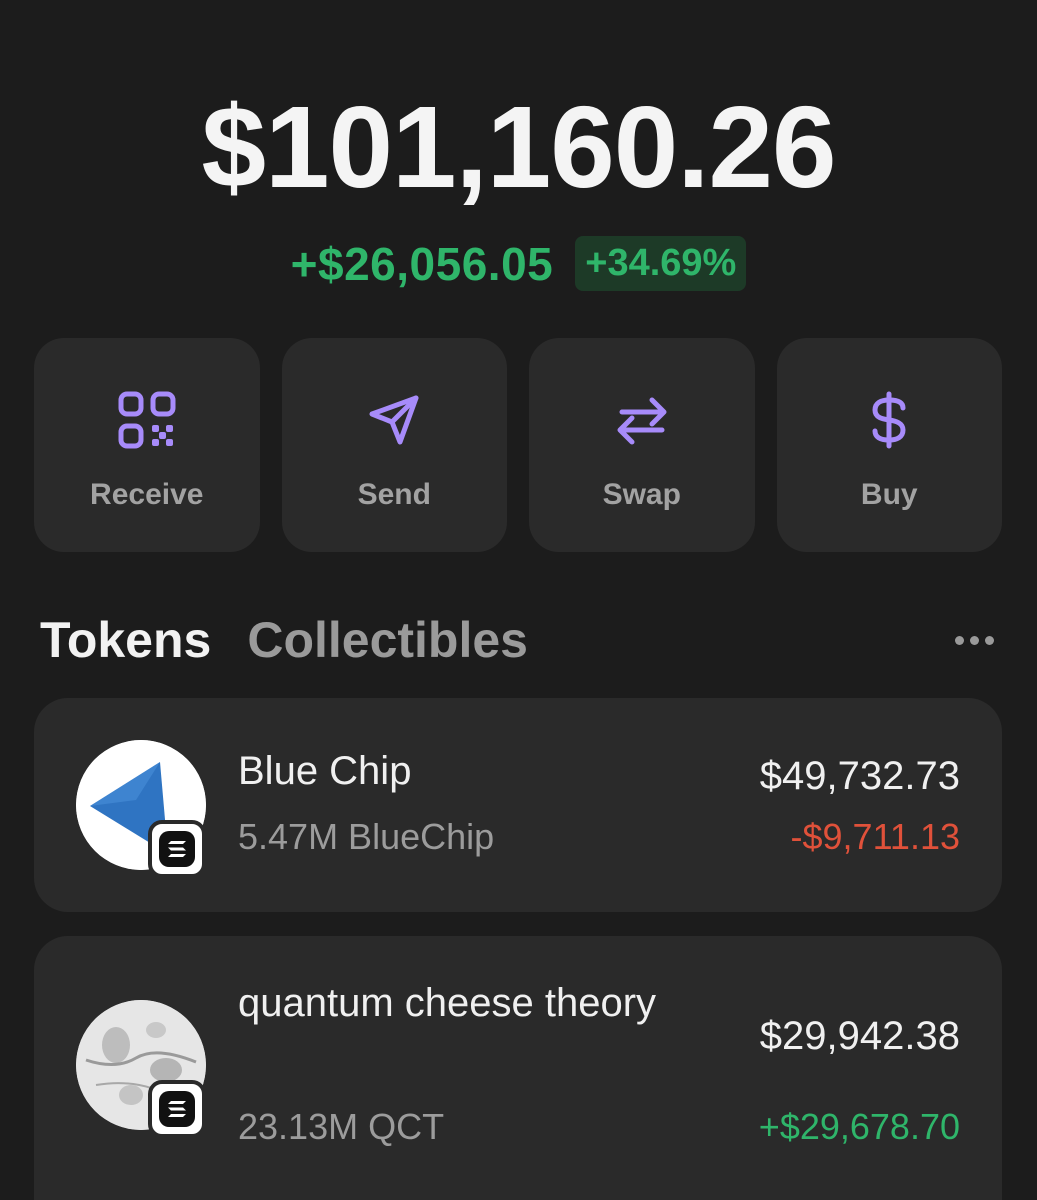  I want to click on portfolio-change-row: +$26,056.05 +34.69%, so click(518, 263).